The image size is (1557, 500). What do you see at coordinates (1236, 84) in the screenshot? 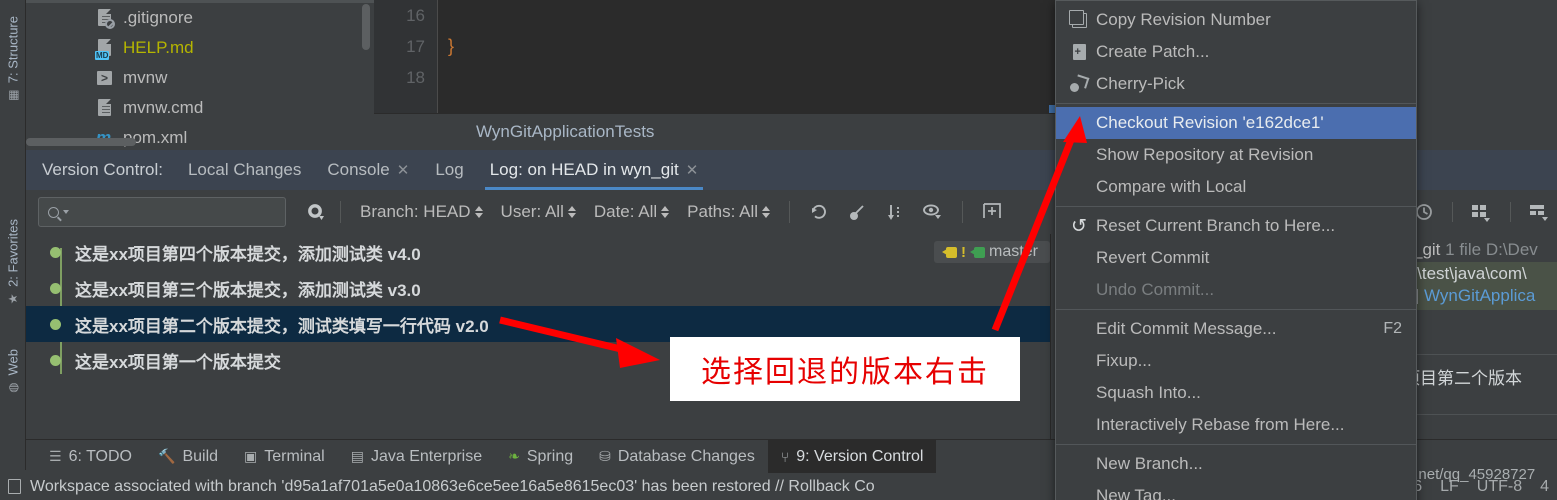
I see `menu-item-cherry-pick: Cherry-Pick` at bounding box center [1236, 84].